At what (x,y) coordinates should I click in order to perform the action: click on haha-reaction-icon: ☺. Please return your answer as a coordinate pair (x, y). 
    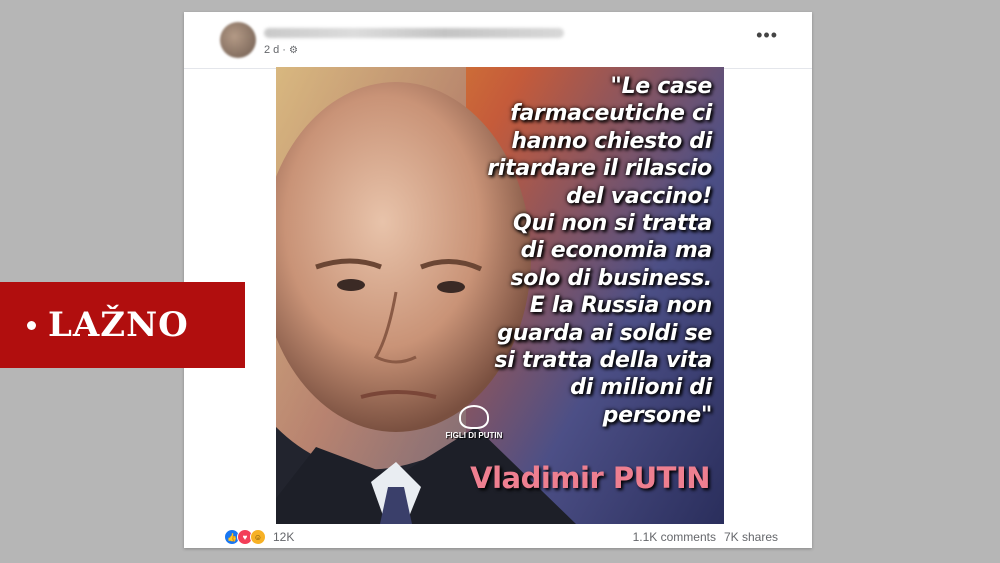
    Looking at the image, I should click on (258, 537).